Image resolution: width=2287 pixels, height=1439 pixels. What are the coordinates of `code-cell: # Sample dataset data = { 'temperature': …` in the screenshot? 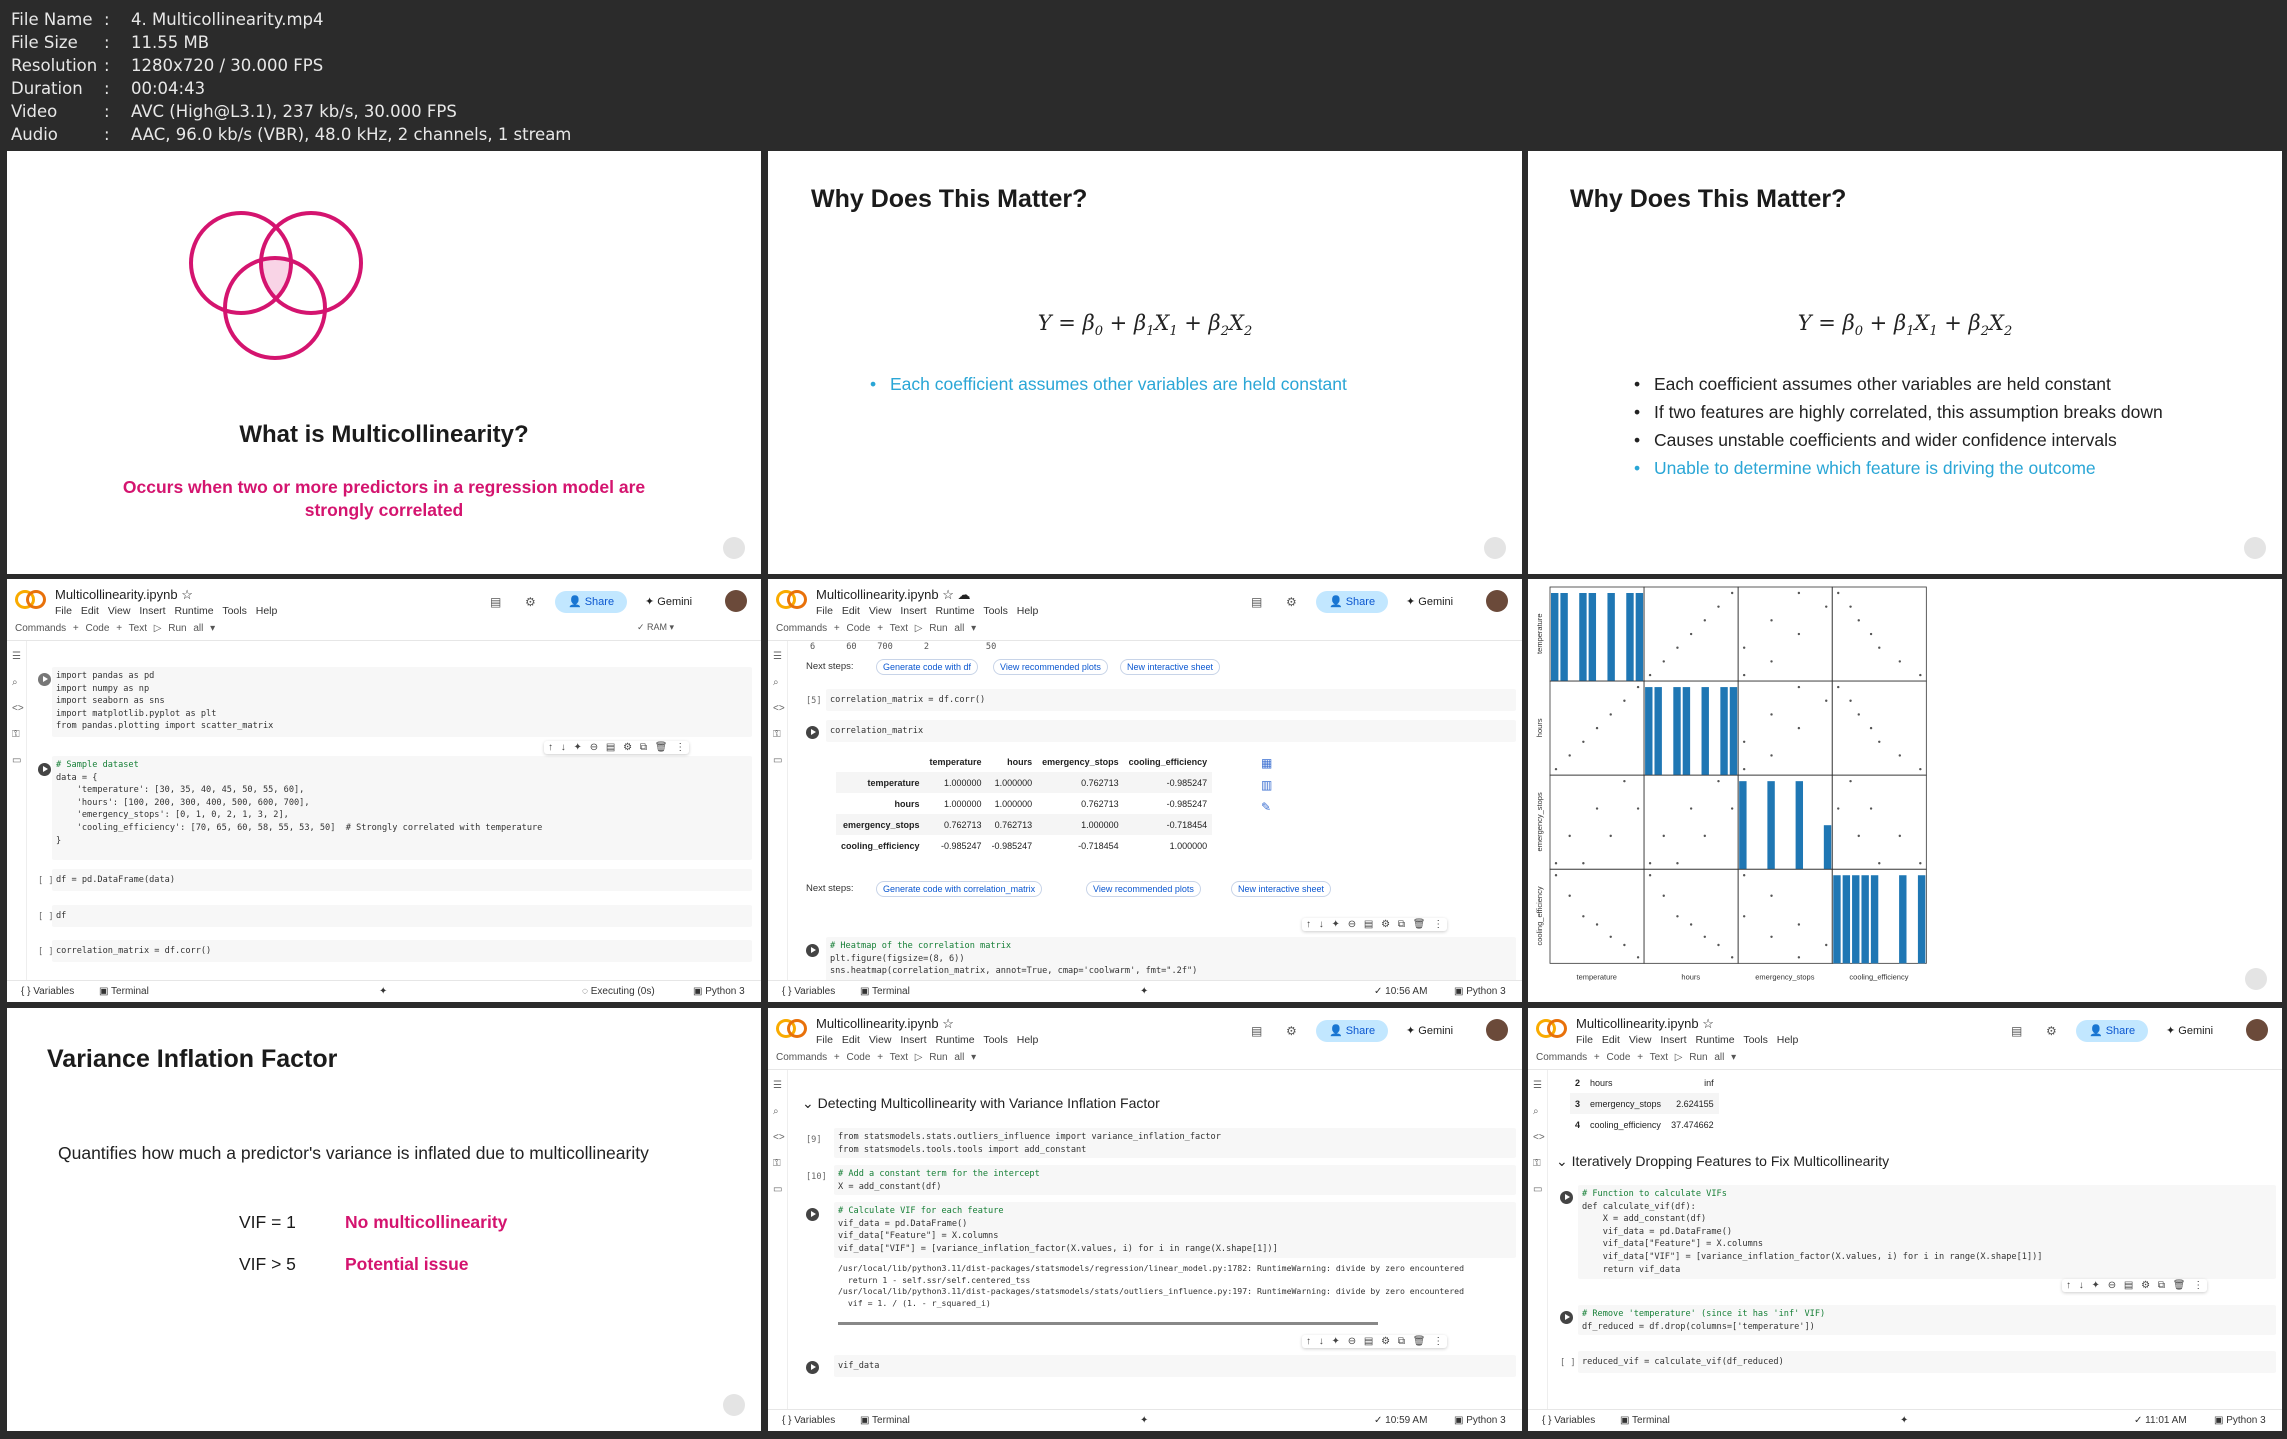 It's located at (402, 808).